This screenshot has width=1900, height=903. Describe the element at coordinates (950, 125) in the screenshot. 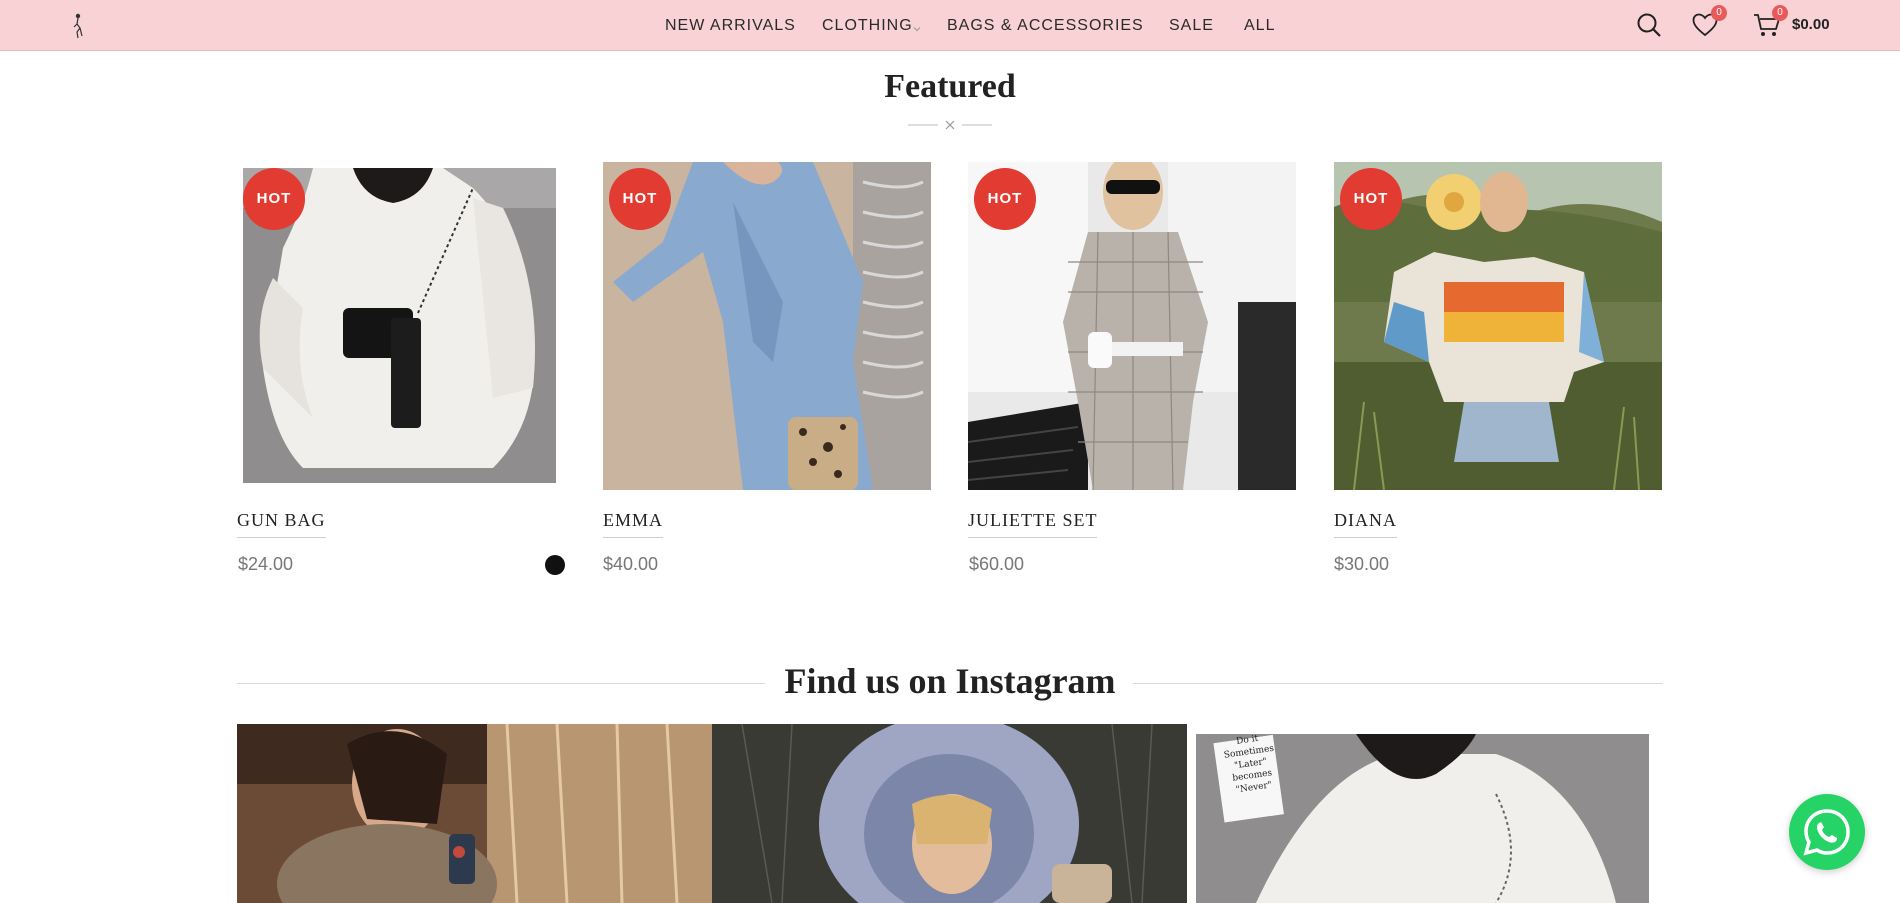

I see `title-divider` at that location.